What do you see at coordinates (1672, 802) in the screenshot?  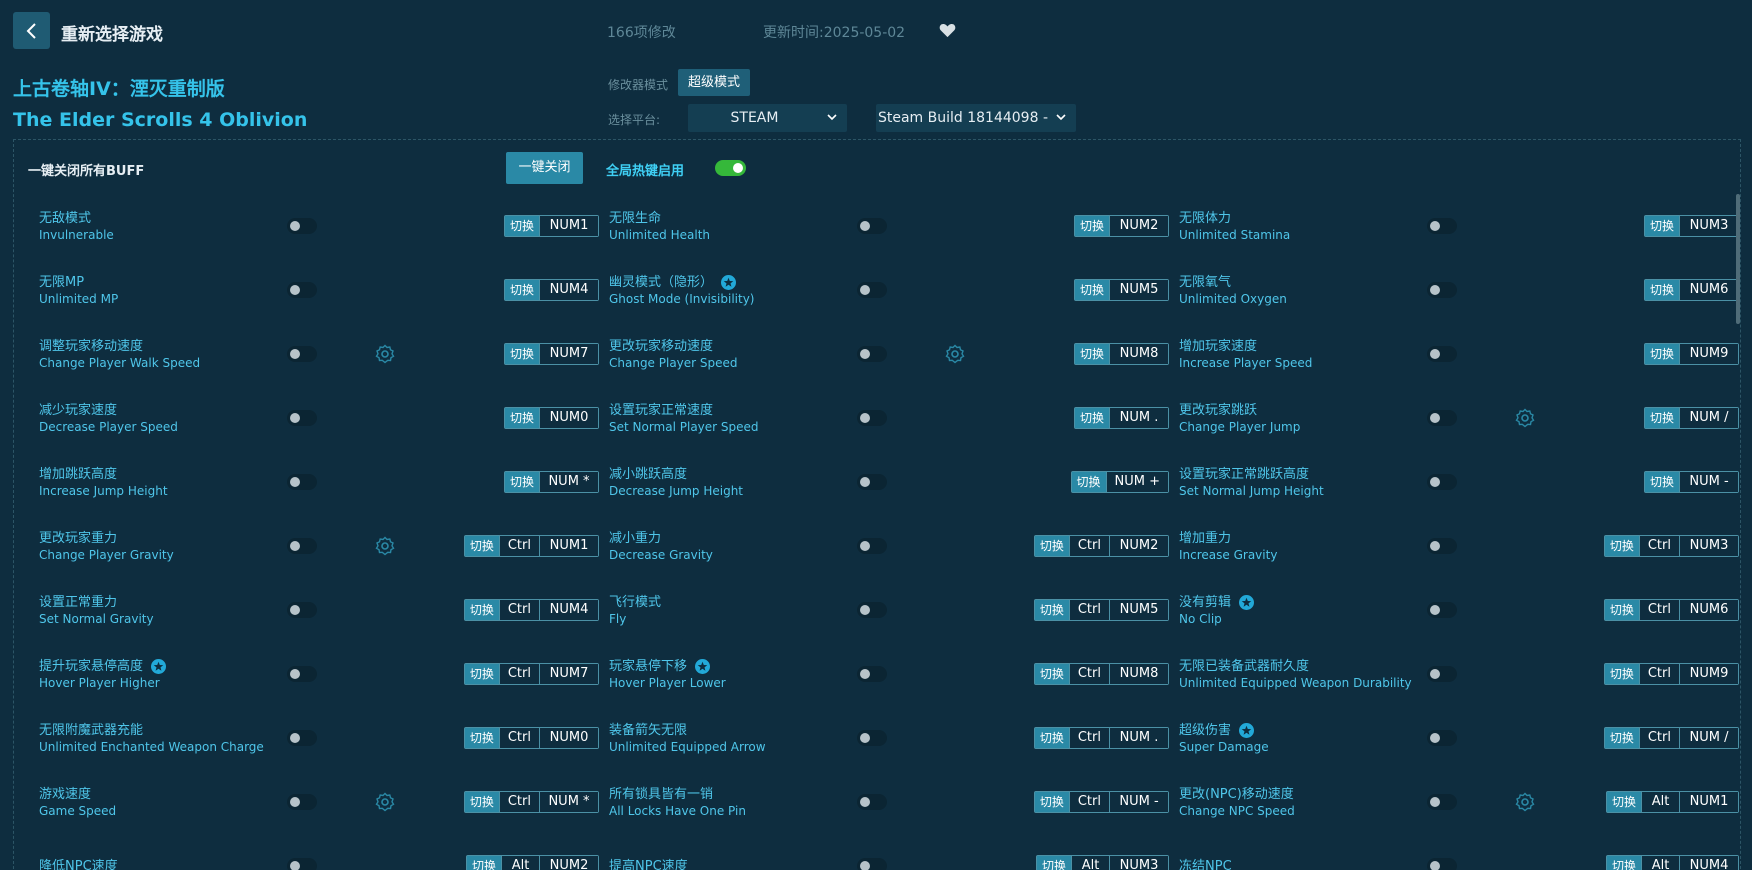 I see `hotkey-badge: 切换 Alt NUM1` at bounding box center [1672, 802].